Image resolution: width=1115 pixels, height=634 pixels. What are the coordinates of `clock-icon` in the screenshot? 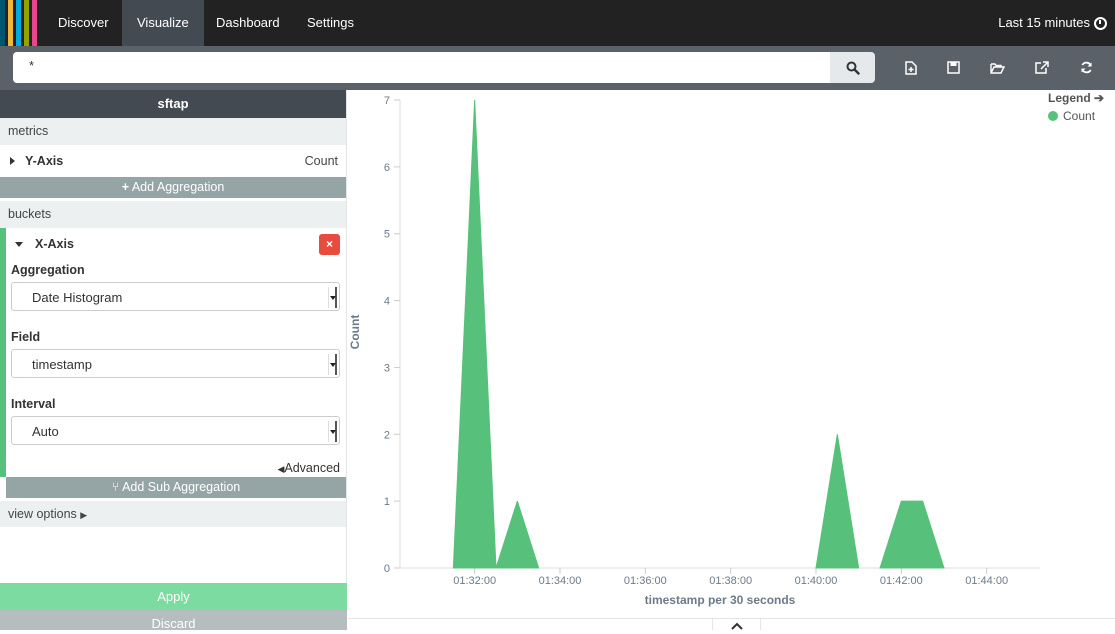 It's located at (1100, 23).